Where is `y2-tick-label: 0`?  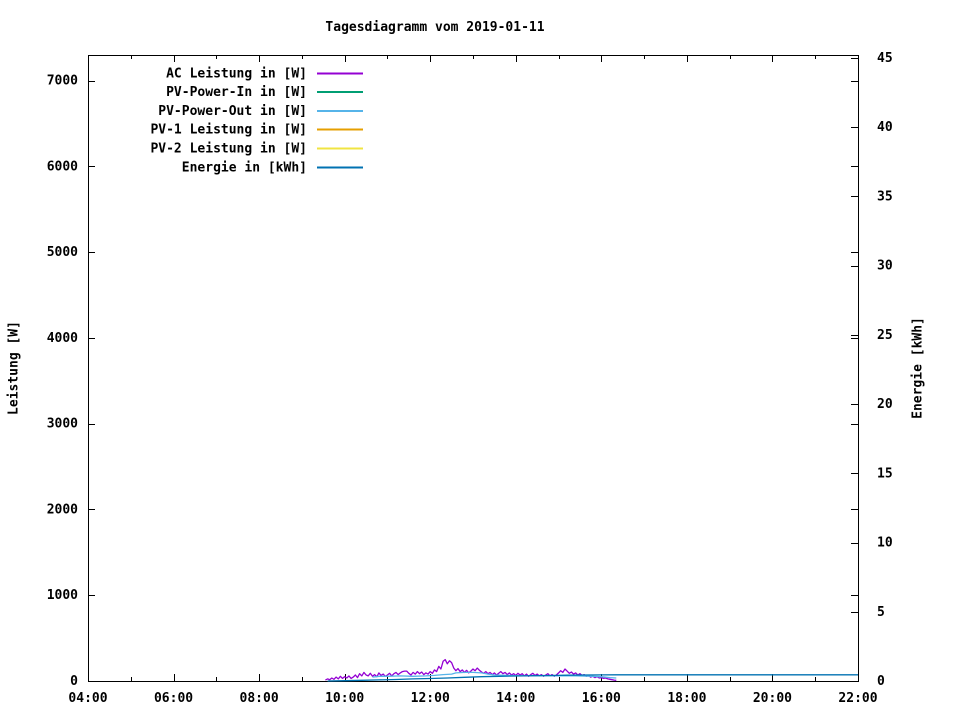
y2-tick-label: 0 is located at coordinates (881, 681).